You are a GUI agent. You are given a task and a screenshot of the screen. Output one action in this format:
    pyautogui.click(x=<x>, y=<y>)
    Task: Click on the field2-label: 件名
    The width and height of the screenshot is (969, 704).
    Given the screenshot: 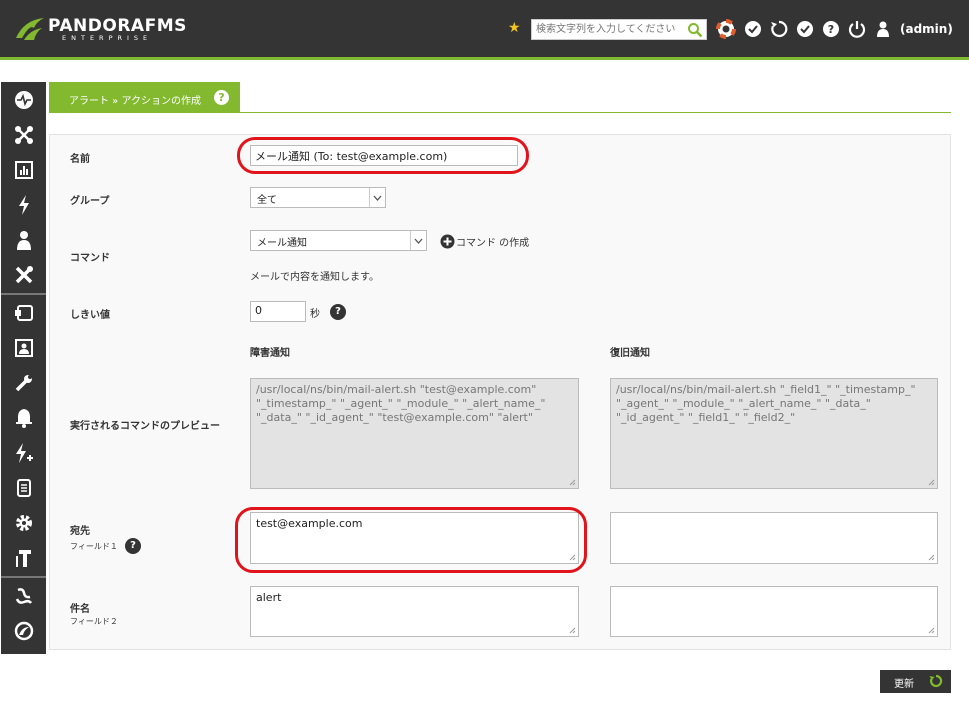 What is the action you would take?
    pyautogui.click(x=80, y=609)
    